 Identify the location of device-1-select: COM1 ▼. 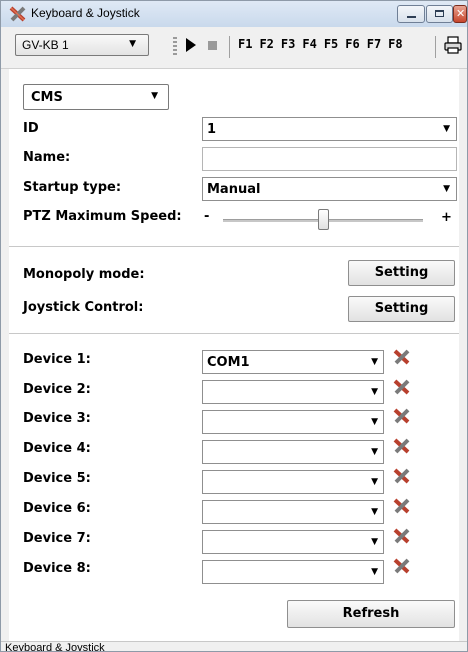
(293, 362).